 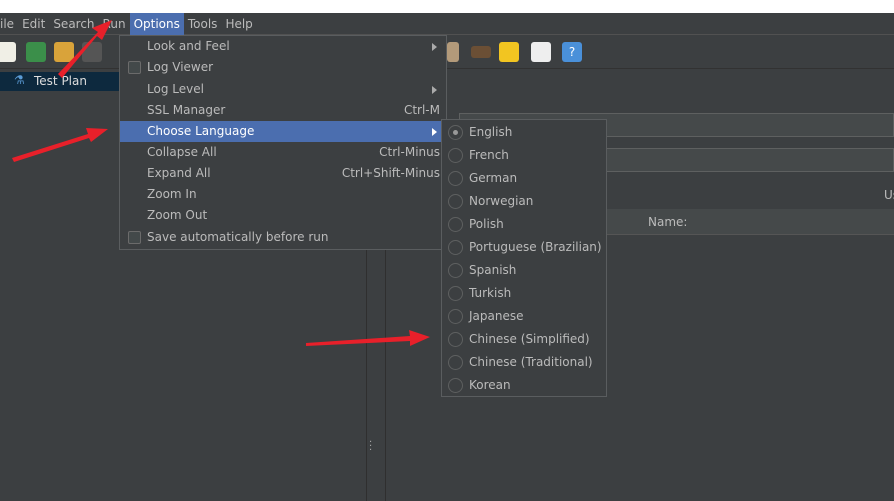 What do you see at coordinates (60, 145) in the screenshot?
I see `annotation-arrow-choose-language` at bounding box center [60, 145].